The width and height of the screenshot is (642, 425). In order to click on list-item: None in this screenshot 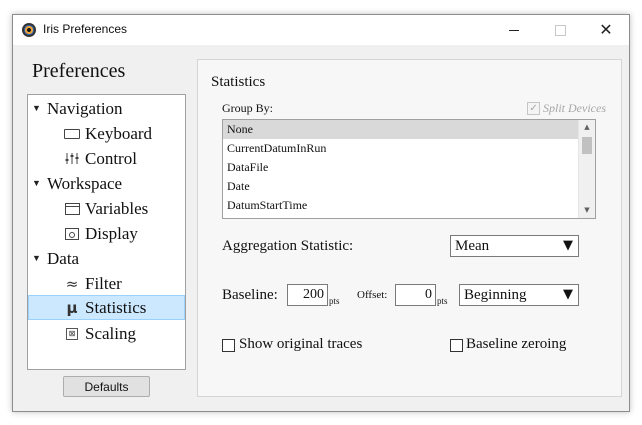, I will do `click(401, 129)`.